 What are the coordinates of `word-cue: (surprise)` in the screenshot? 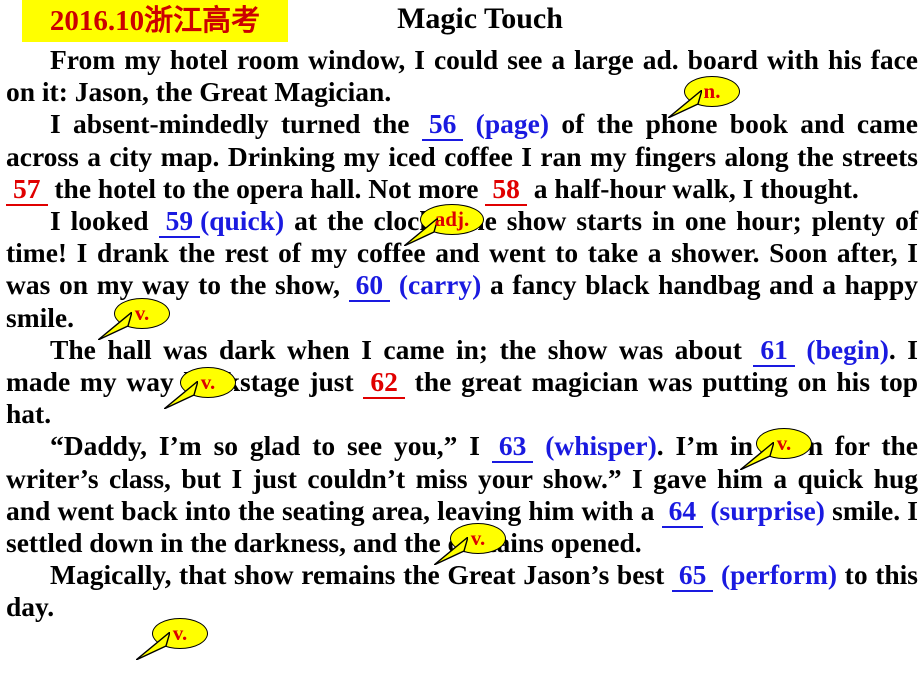 It's located at (767, 510).